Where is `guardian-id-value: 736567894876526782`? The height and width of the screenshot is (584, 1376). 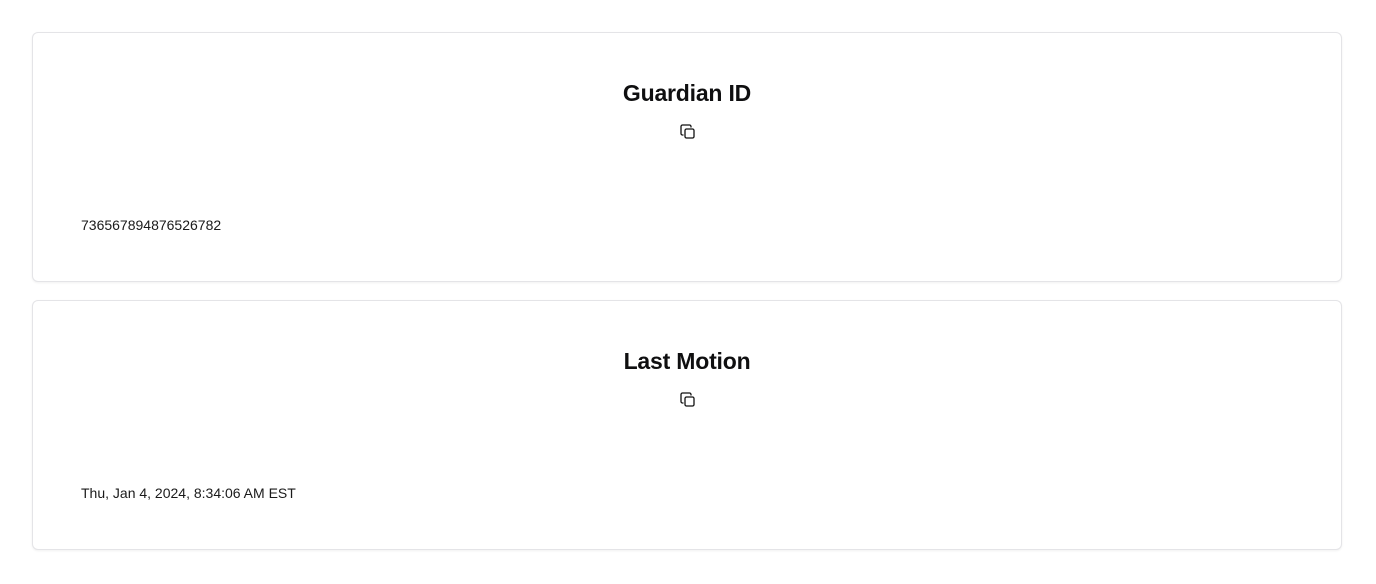 guardian-id-value: 736567894876526782 is located at coordinates (151, 225).